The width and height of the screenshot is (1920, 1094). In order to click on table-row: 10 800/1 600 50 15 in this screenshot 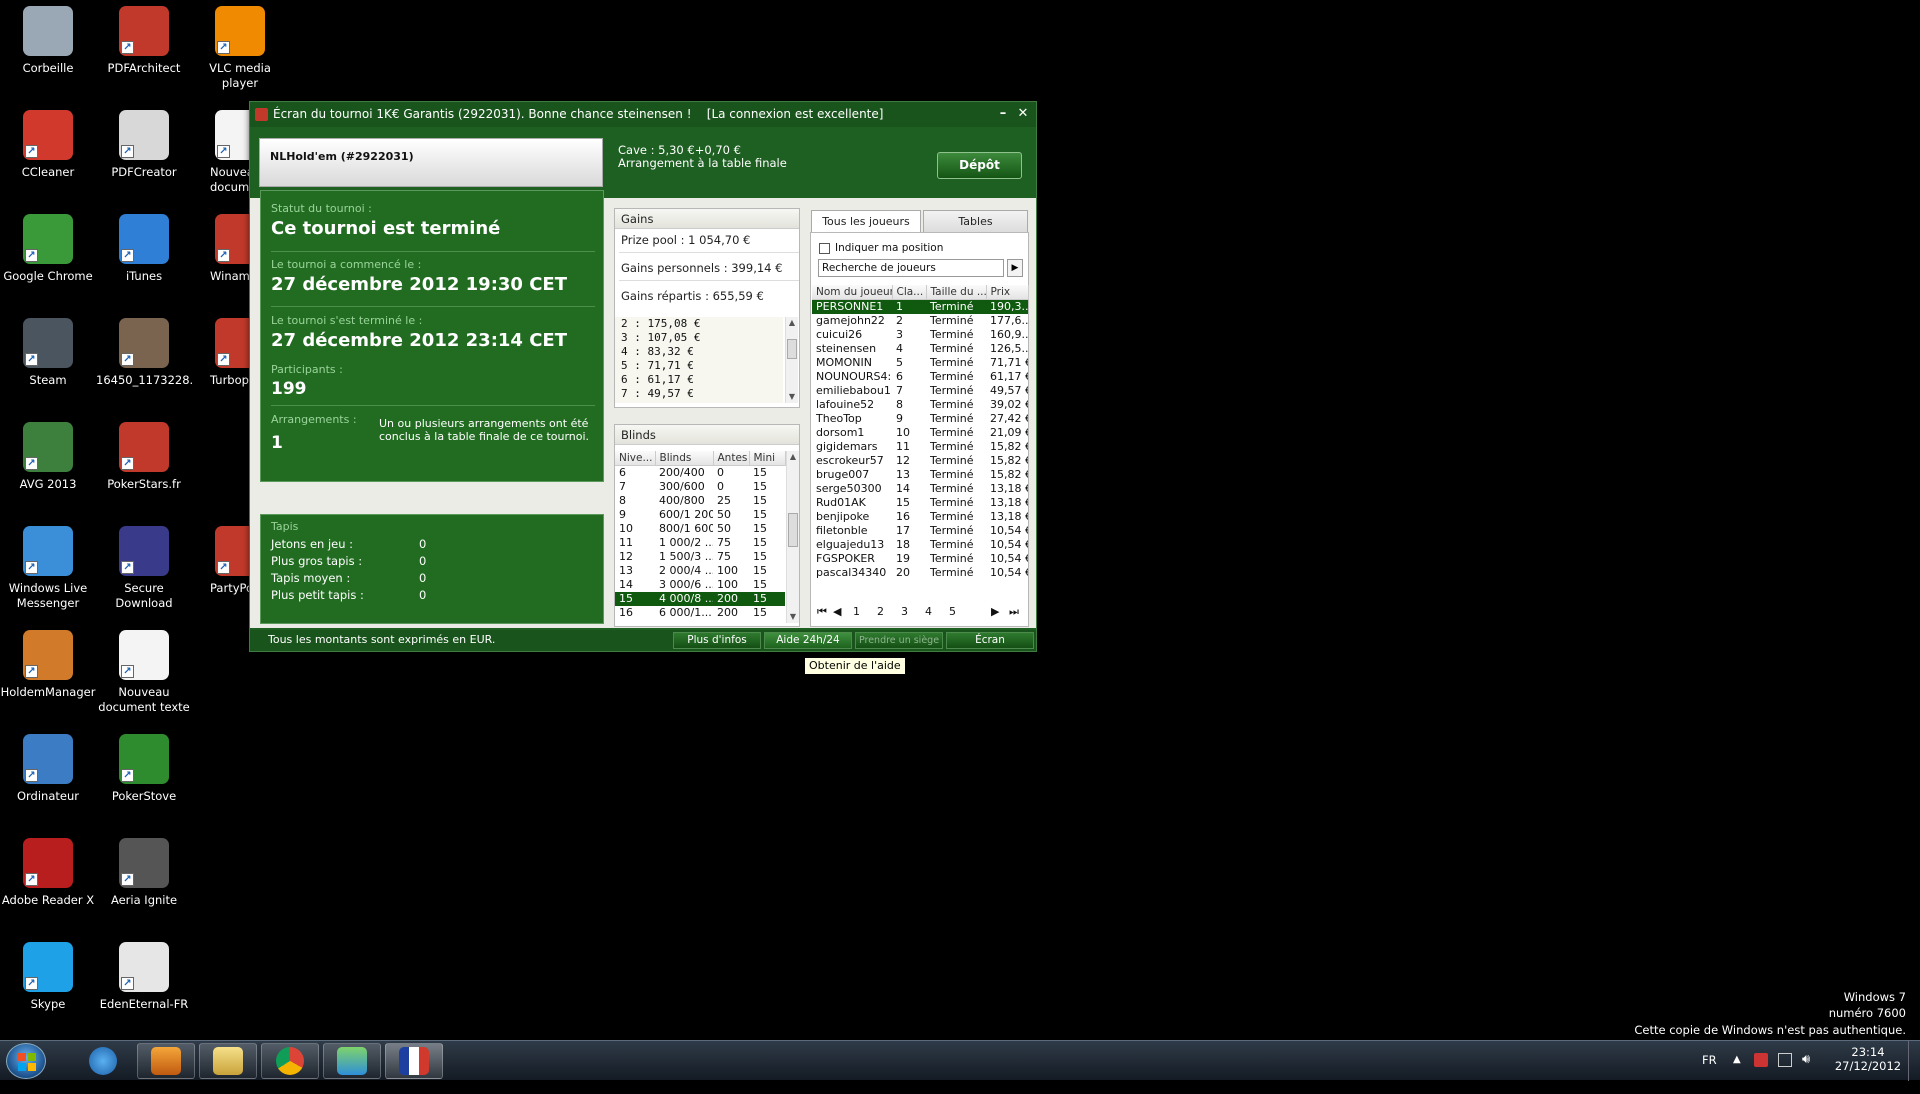, I will do `click(700, 529)`.